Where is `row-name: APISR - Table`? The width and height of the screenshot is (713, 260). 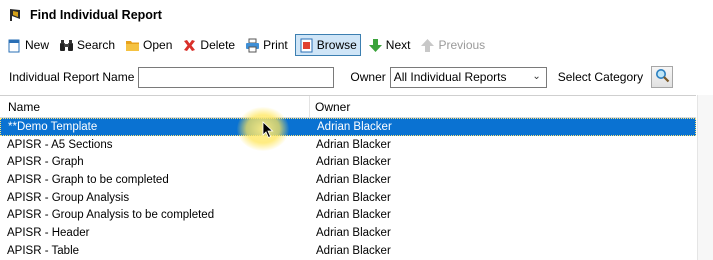 row-name: APISR - Table is located at coordinates (43, 250).